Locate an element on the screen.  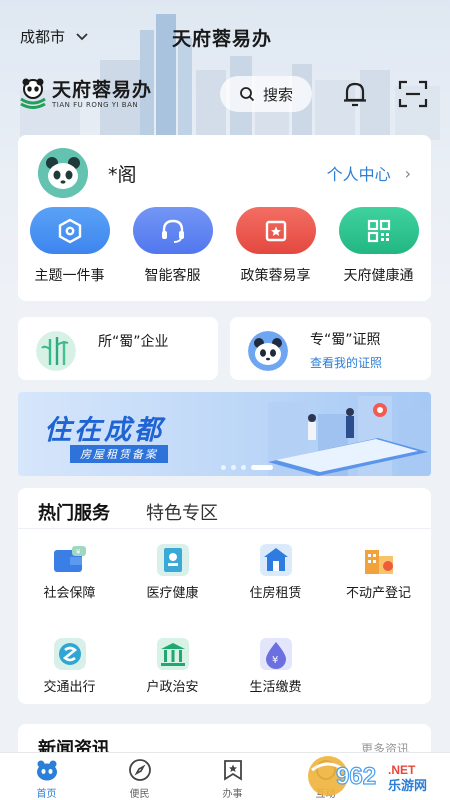
username: *阁 is located at coordinates (122, 175).